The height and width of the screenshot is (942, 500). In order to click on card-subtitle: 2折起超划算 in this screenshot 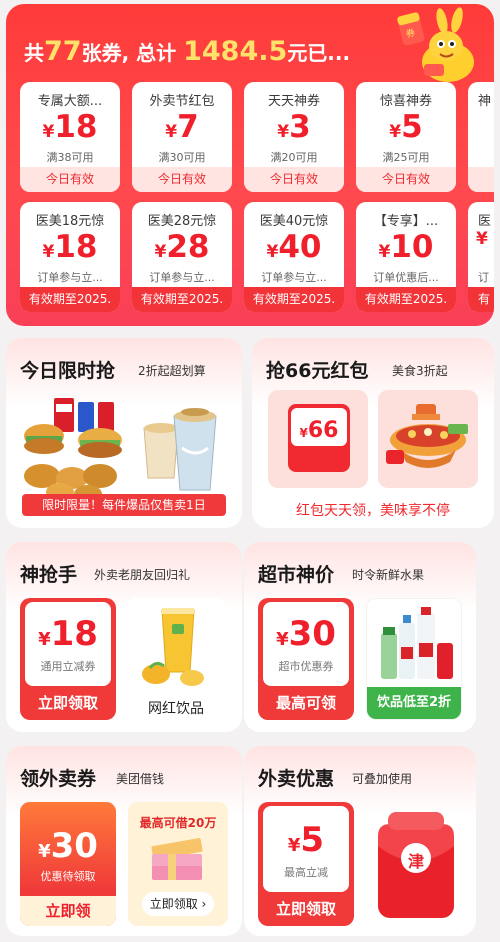, I will do `click(172, 371)`.